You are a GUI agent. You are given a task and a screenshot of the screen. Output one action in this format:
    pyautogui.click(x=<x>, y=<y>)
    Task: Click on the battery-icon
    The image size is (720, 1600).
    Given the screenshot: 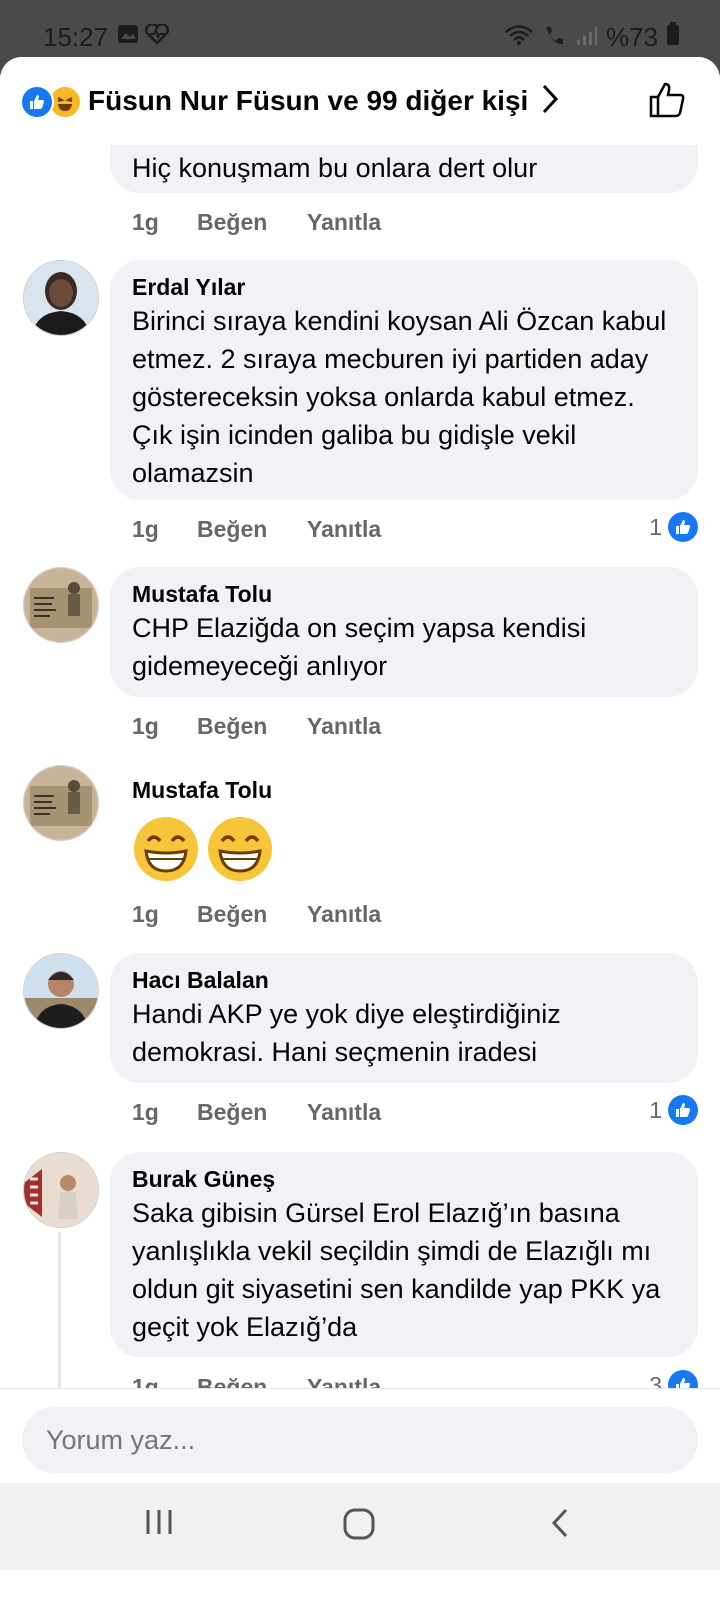 What is the action you would take?
    pyautogui.click(x=673, y=37)
    